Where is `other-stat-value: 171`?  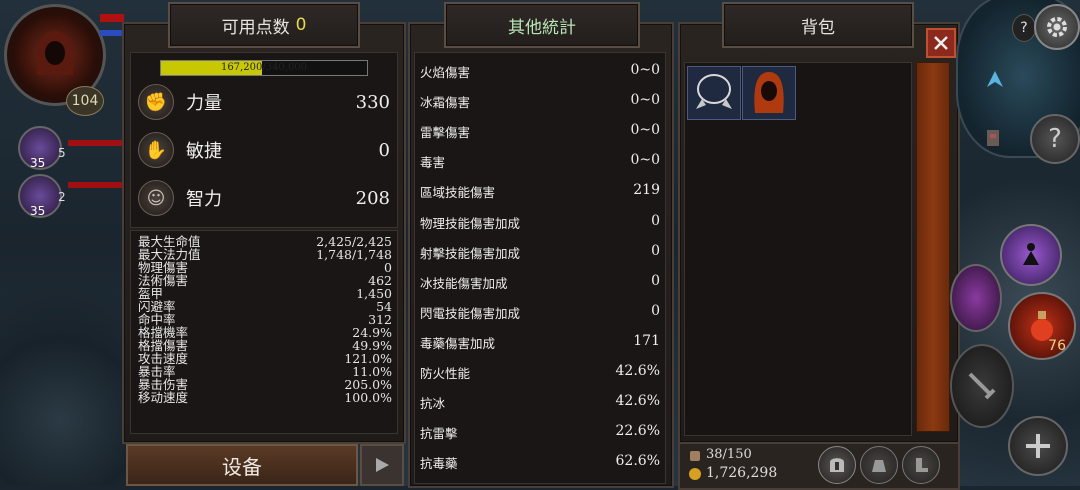 other-stat-value: 171 is located at coordinates (646, 340).